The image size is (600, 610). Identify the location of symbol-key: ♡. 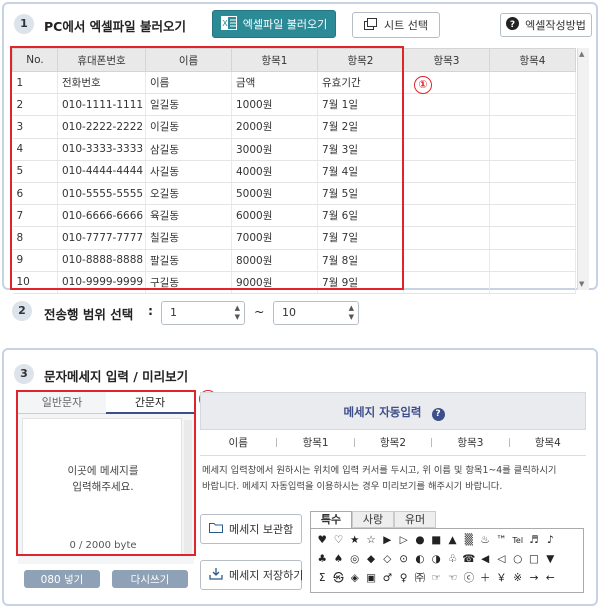
(338, 540).